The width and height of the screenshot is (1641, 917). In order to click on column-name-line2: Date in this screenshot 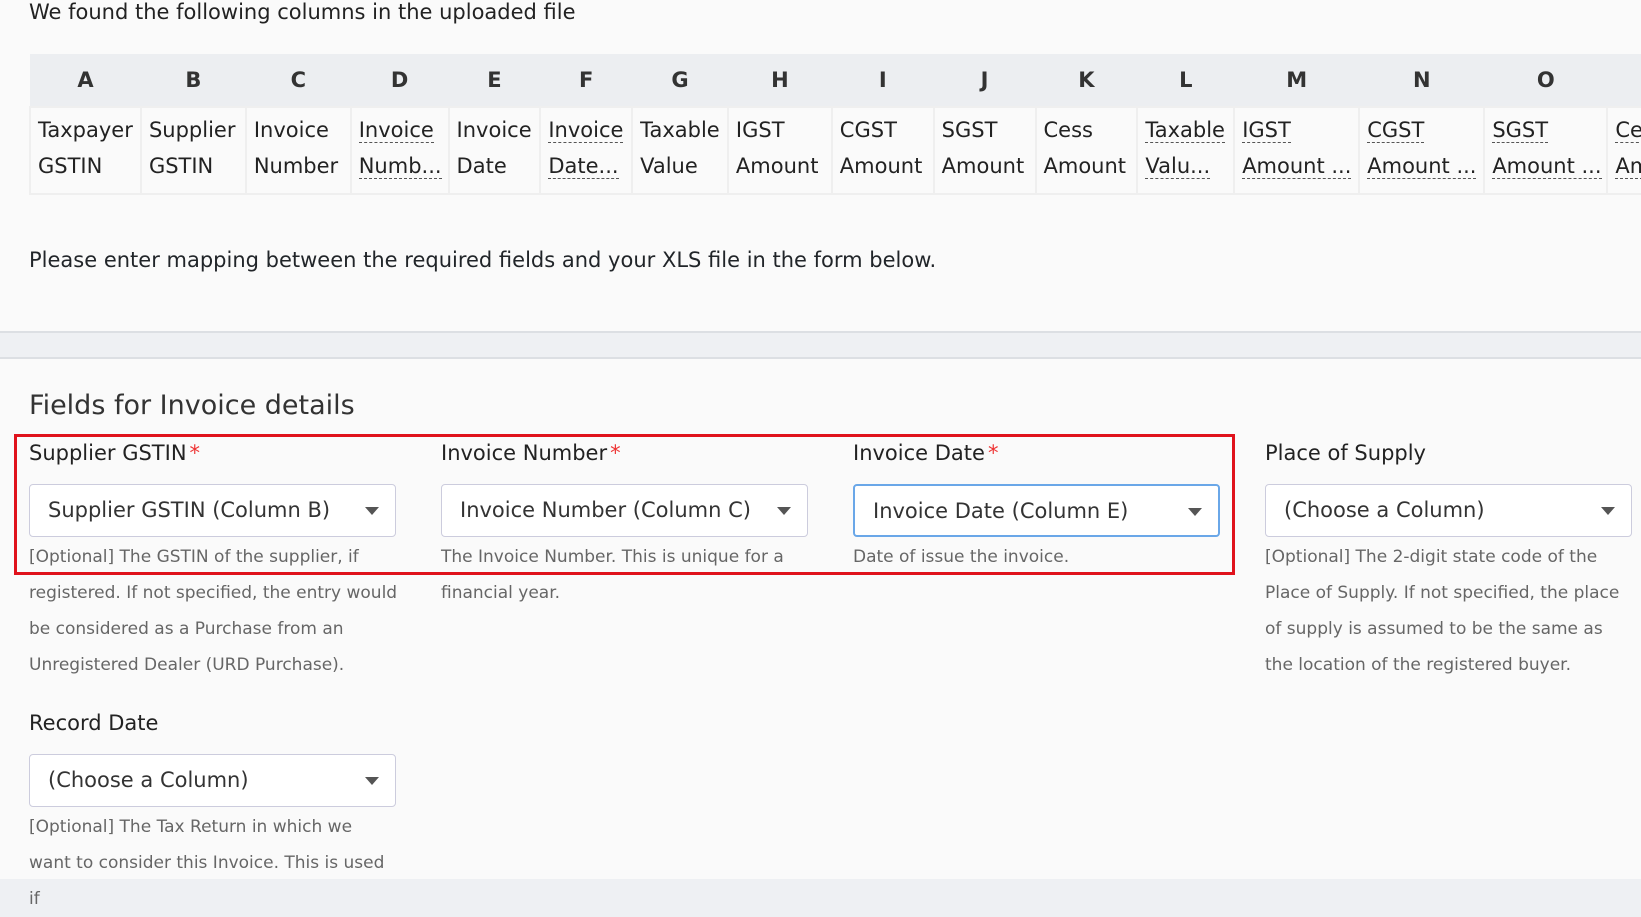, I will do `click(481, 166)`.